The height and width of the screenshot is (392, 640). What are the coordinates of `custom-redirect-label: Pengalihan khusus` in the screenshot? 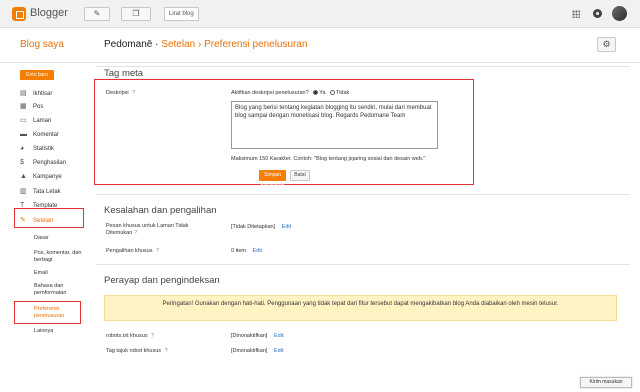 It's located at (129, 251).